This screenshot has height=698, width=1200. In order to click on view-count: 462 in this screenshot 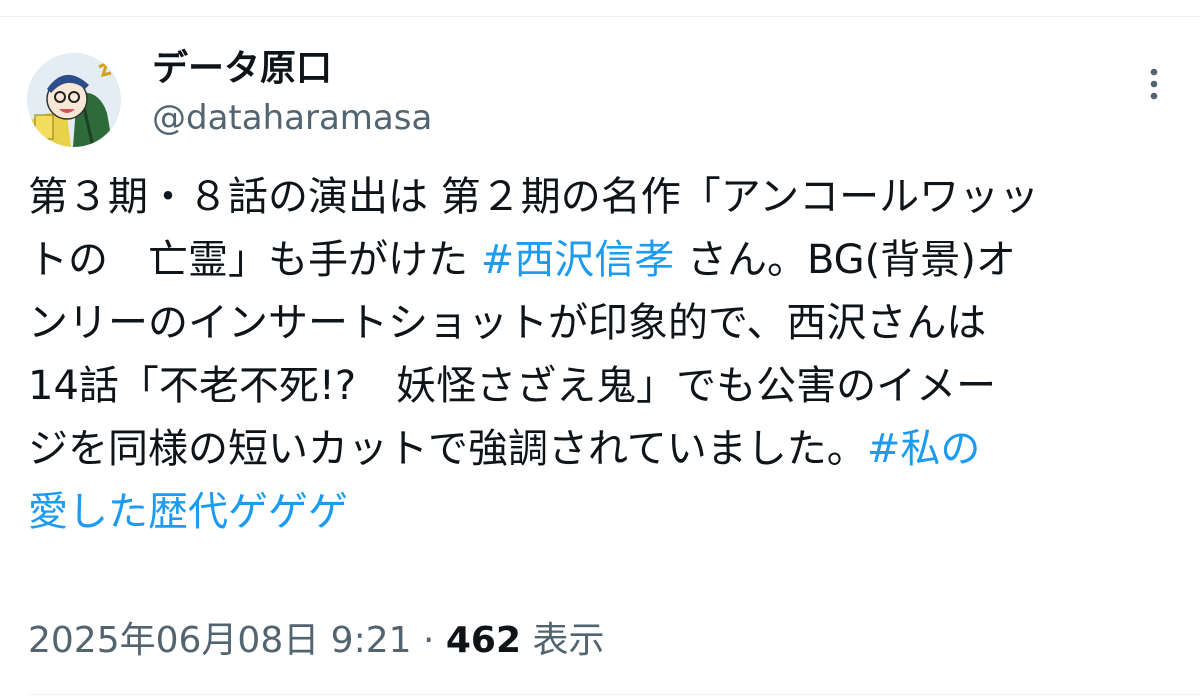, I will do `click(483, 640)`.